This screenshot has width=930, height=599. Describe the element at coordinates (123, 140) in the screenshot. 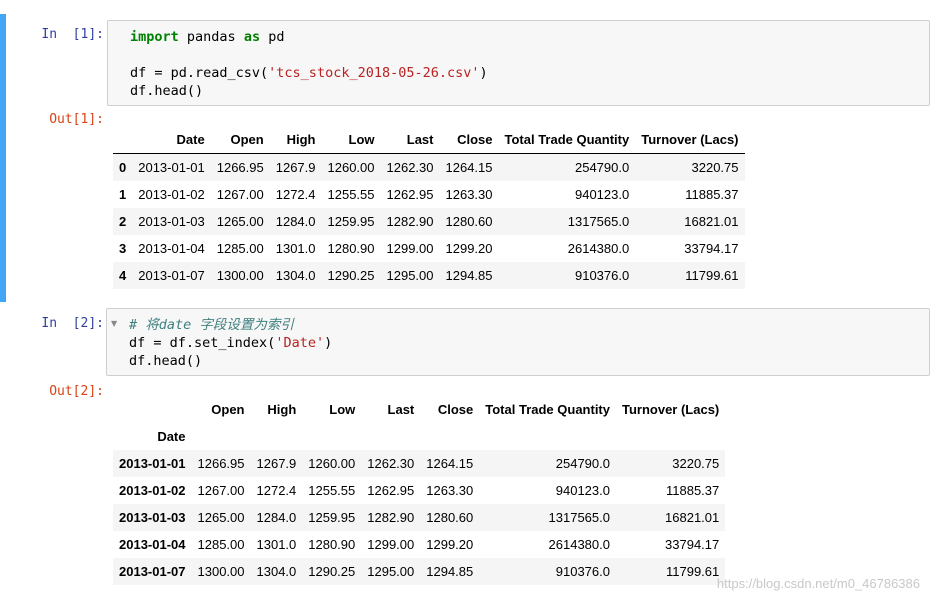

I see `header-corner` at that location.